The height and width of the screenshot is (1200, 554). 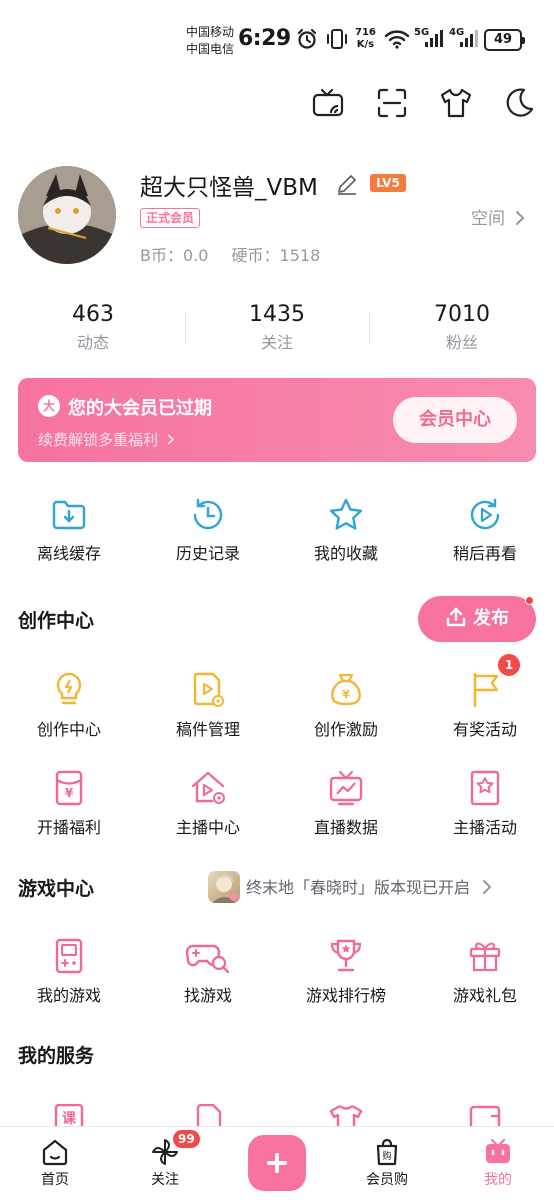 I want to click on watch-later-icon, so click(x=485, y=514).